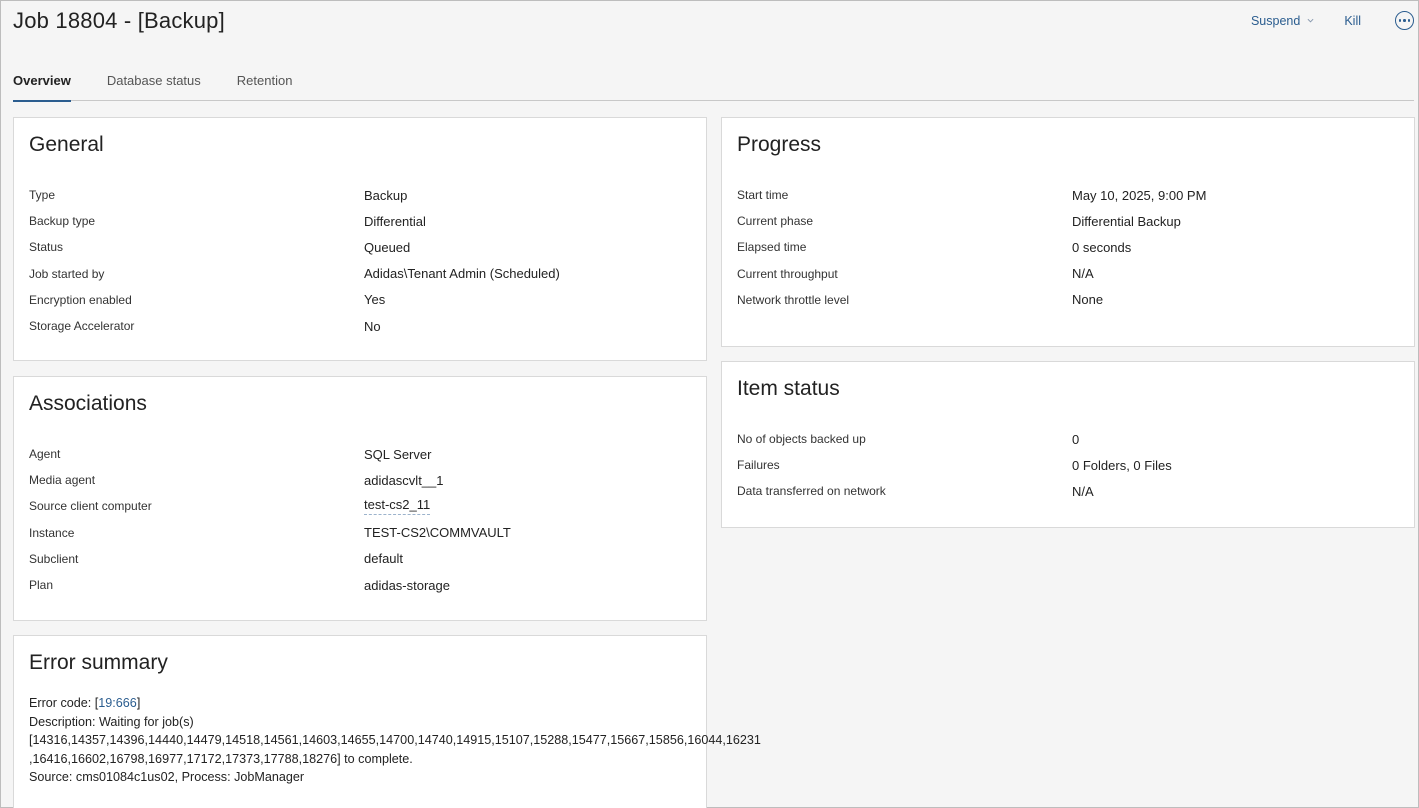  Describe the element at coordinates (801, 439) in the screenshot. I see `row-label: No of objects backed up` at that location.